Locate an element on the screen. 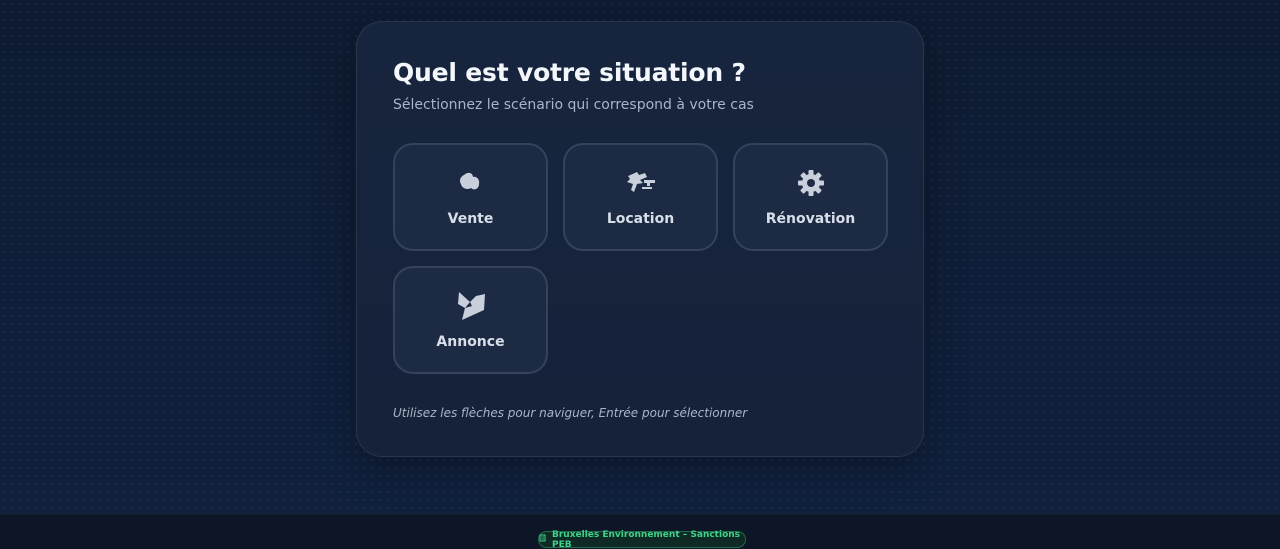 The image size is (1280, 549). option-label: Annonce is located at coordinates (470, 342).